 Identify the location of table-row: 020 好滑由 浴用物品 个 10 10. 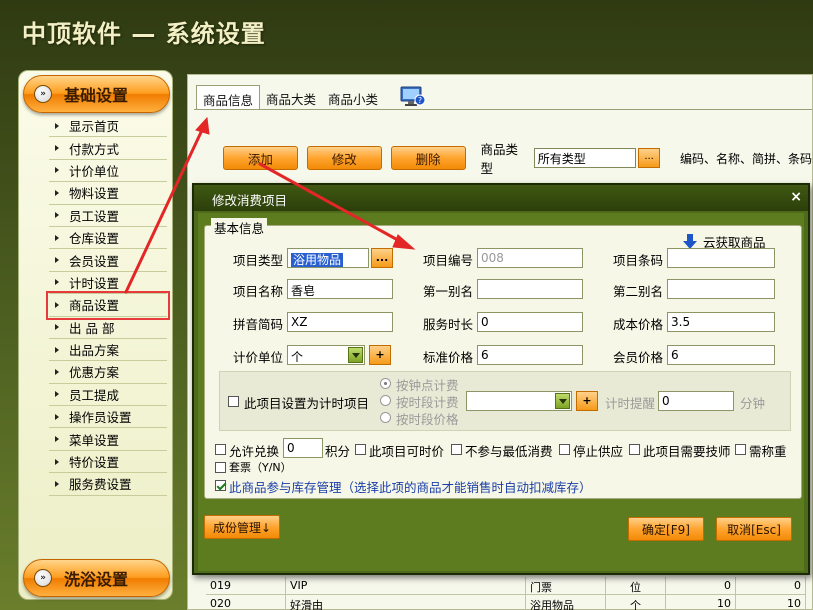
(506, 602).